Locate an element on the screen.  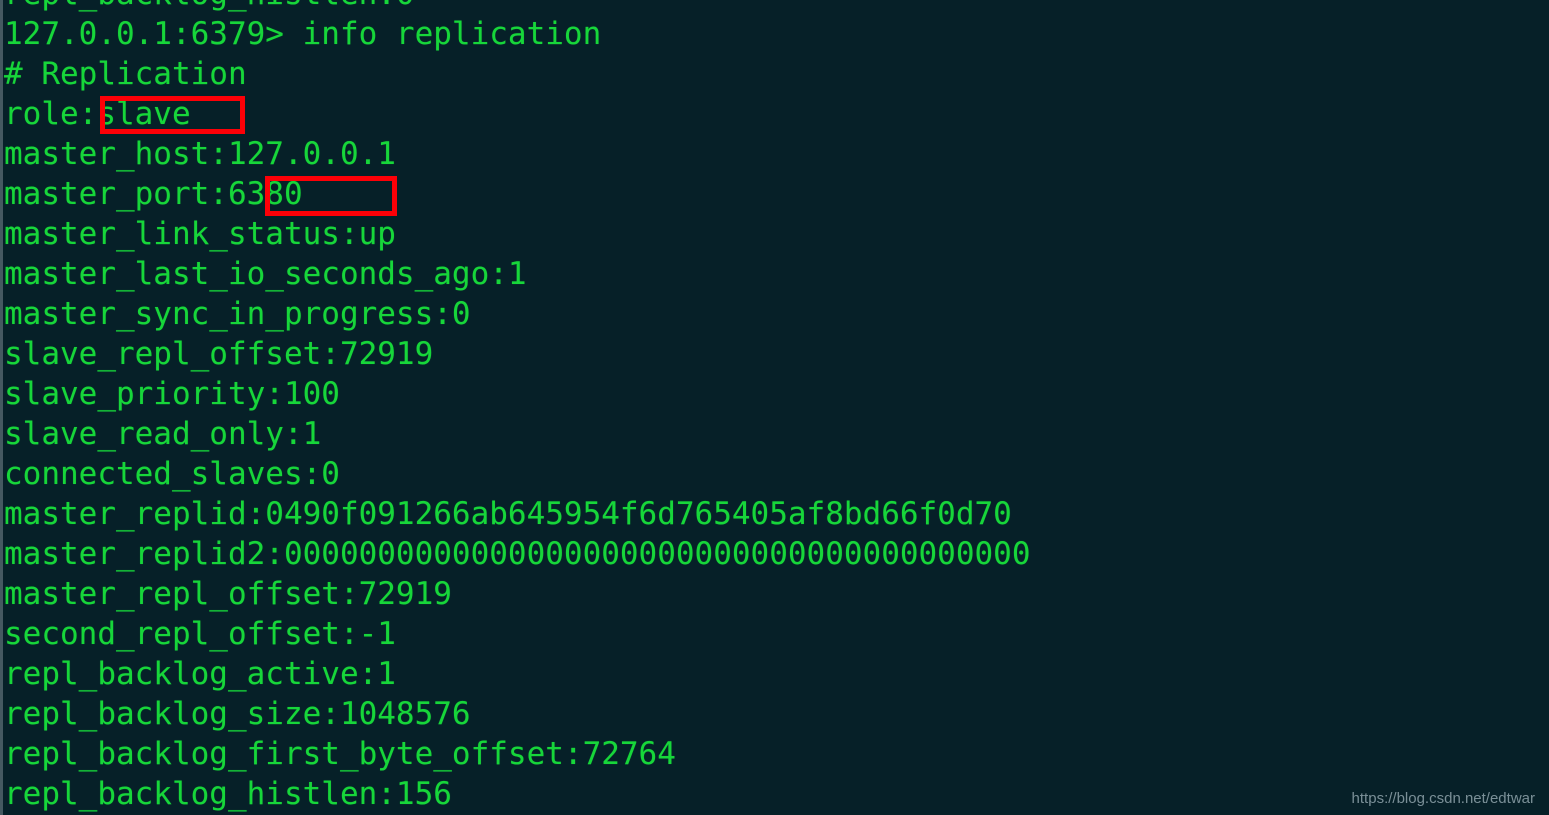
terminal-line-master-port: master_port:6380 is located at coordinates (153, 194).